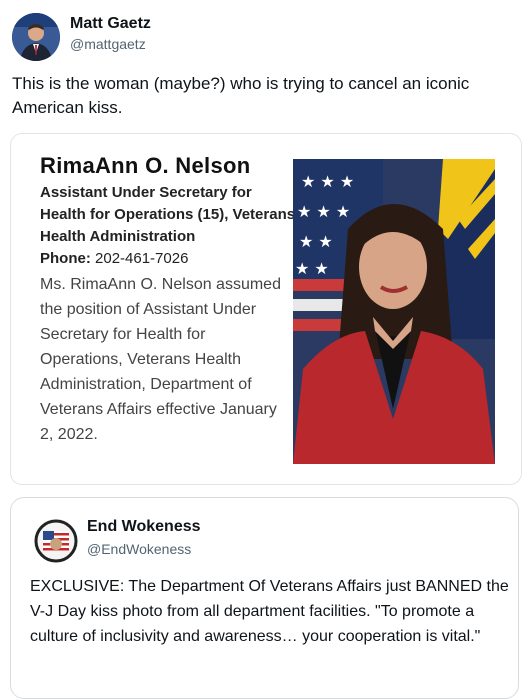 The width and height of the screenshot is (531, 699). I want to click on author-handle: @mattgaetz, so click(108, 44).